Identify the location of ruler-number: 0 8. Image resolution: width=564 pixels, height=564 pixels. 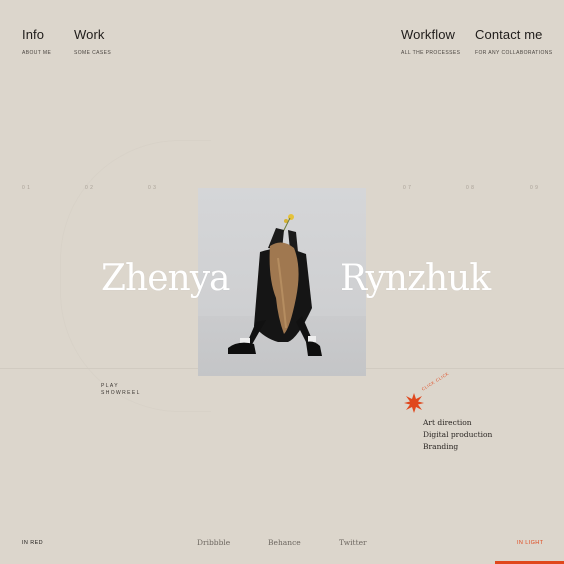
(470, 188).